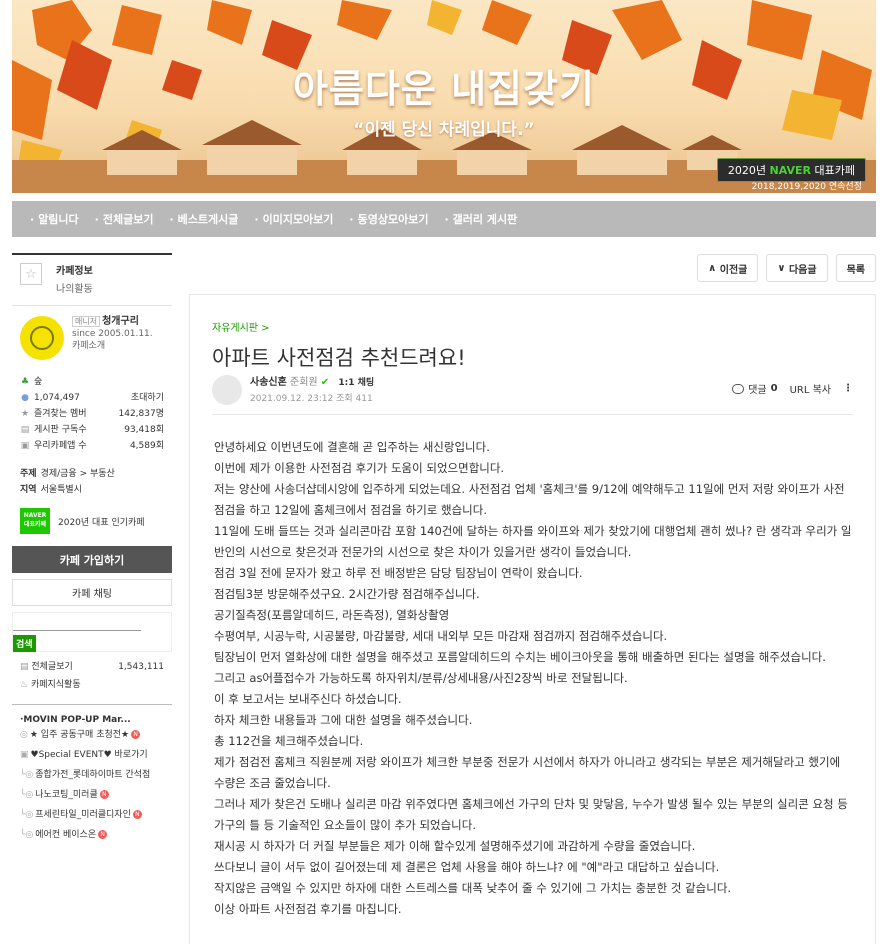 The image size is (892, 944). What do you see at coordinates (304, 382) in the screenshot?
I see `author-grade: 준회원` at bounding box center [304, 382].